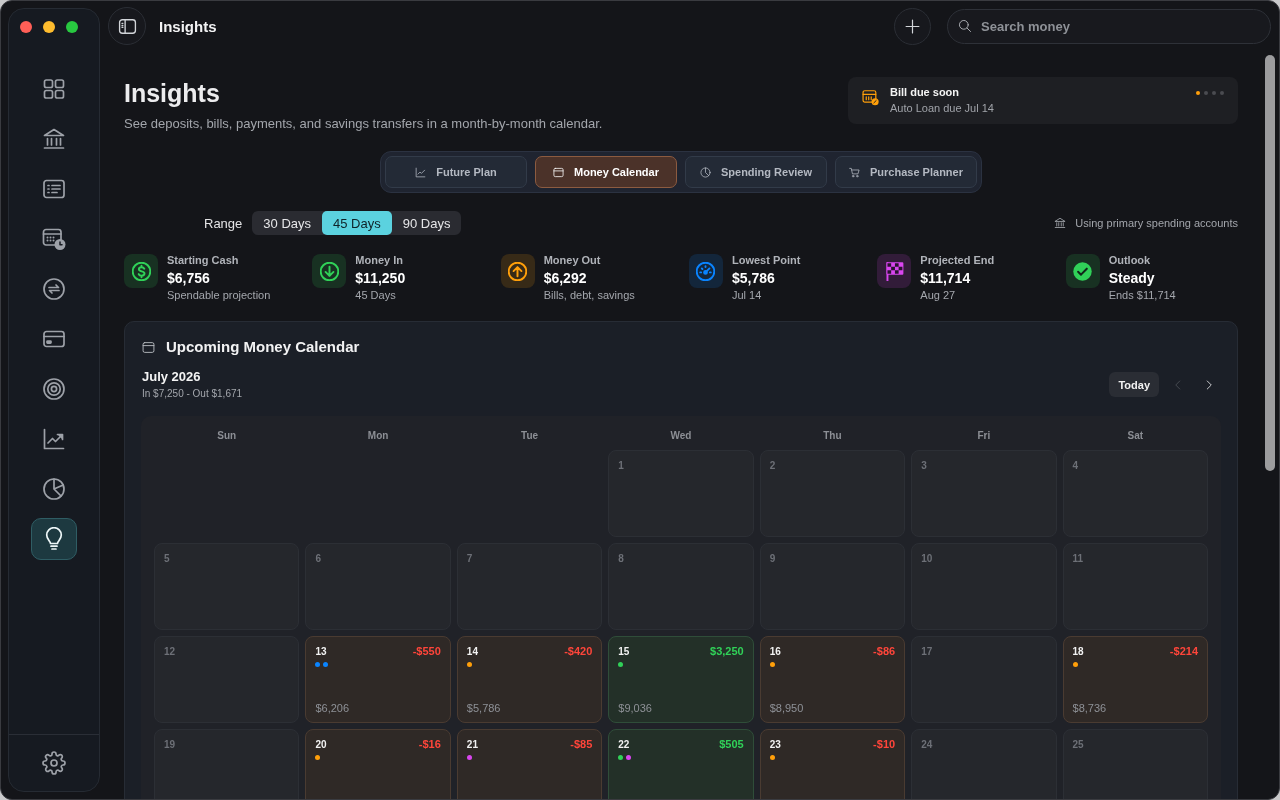  Describe the element at coordinates (731, 744) in the screenshot. I see `day-amount: $505` at that location.